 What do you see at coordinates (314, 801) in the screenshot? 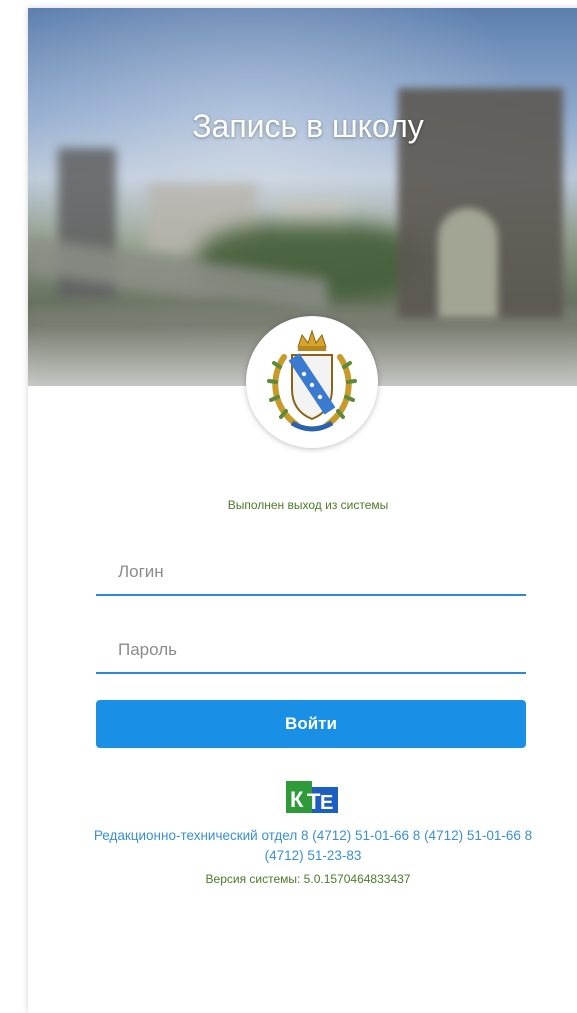
I see `svg-text: Т` at bounding box center [314, 801].